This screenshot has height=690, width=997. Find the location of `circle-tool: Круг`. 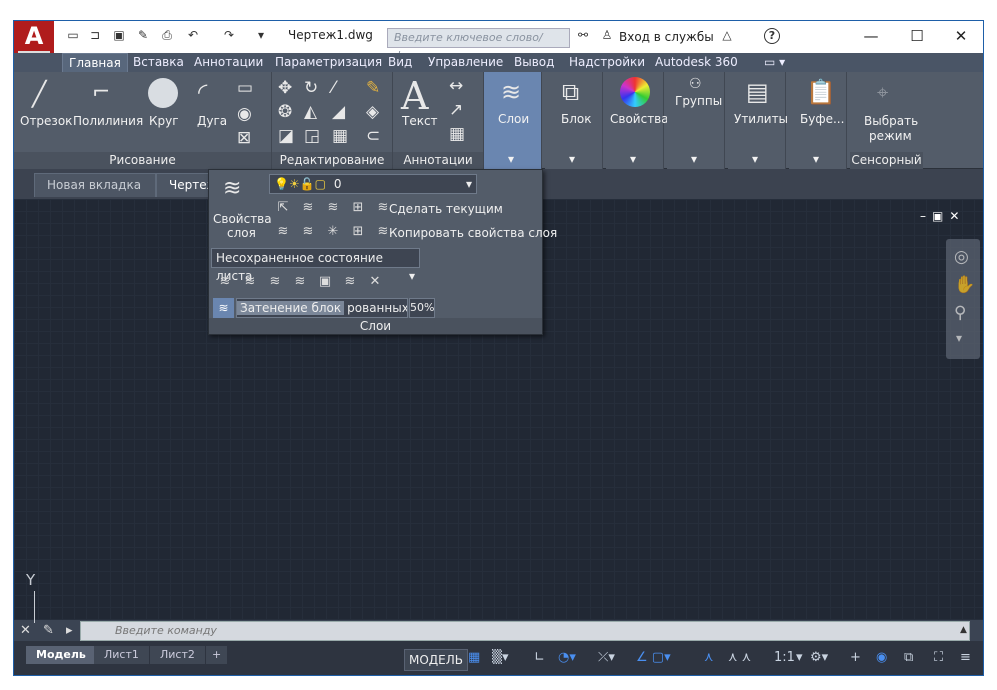

circle-tool: Круг is located at coordinates (164, 121).